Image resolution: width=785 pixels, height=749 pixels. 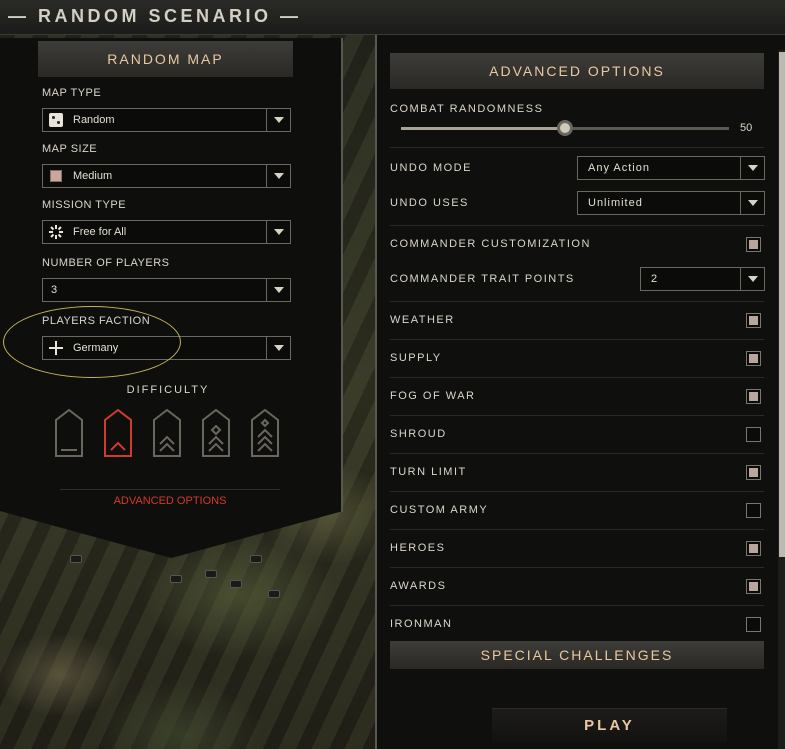 I want to click on random-map-header: RANDOM MAP, so click(x=165, y=59).